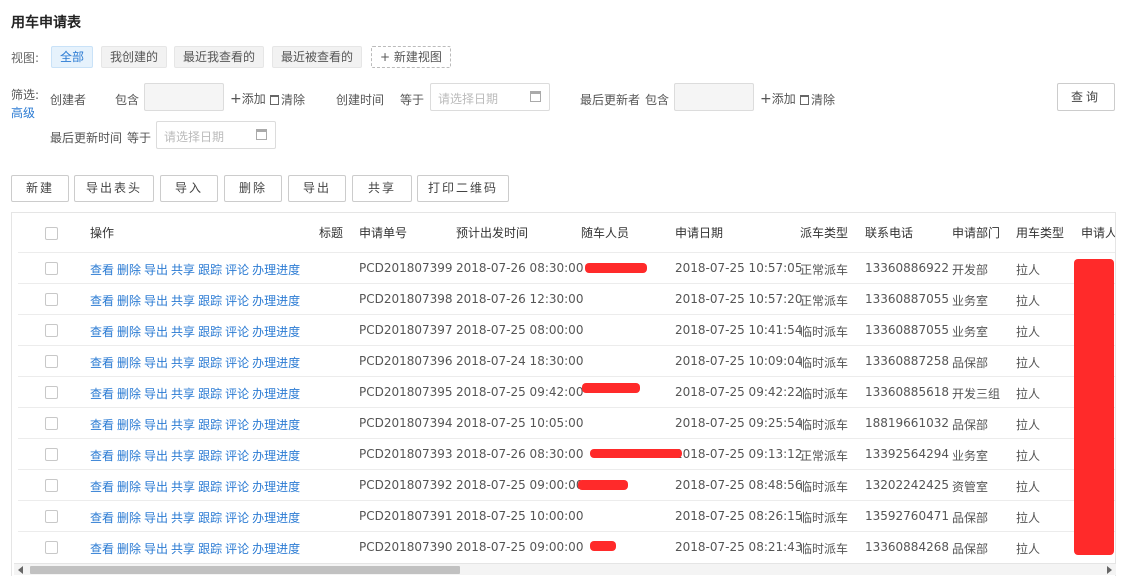 The height and width of the screenshot is (576, 1134). What do you see at coordinates (382, 188) in the screenshot?
I see `share-button: 共享` at bounding box center [382, 188].